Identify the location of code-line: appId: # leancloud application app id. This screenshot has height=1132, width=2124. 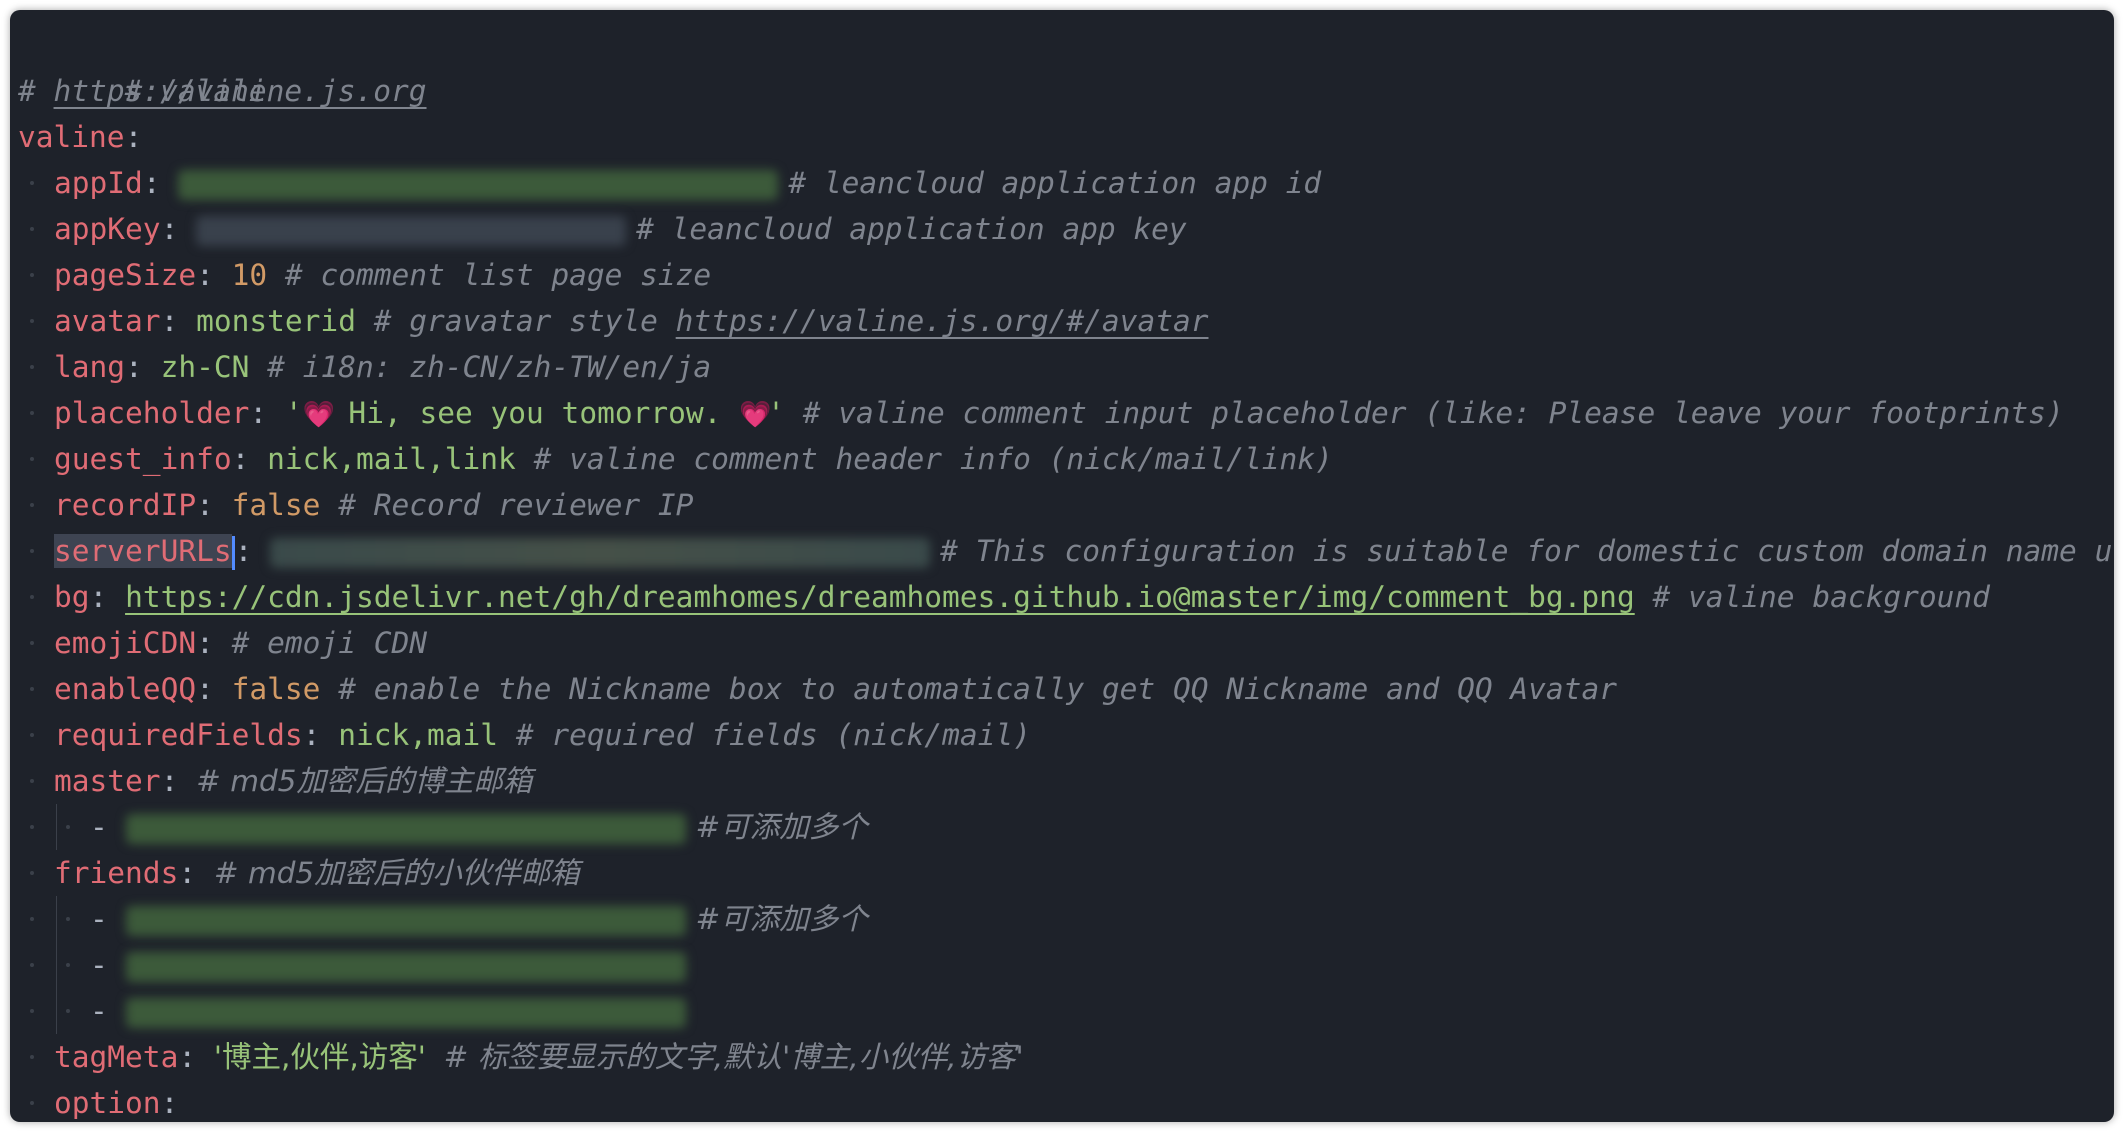
(1066, 183).